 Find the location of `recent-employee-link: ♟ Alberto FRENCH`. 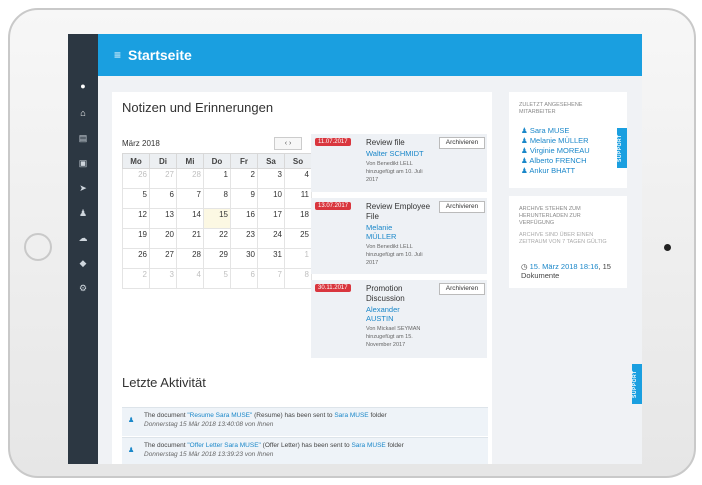

recent-employee-link: ♟ Alberto FRENCH is located at coordinates (554, 160).